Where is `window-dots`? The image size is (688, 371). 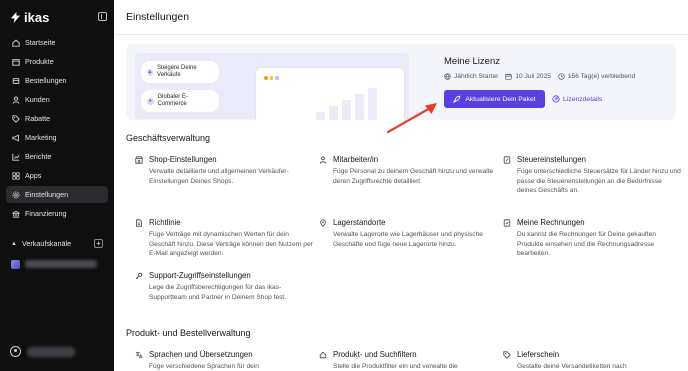 window-dots is located at coordinates (271, 78).